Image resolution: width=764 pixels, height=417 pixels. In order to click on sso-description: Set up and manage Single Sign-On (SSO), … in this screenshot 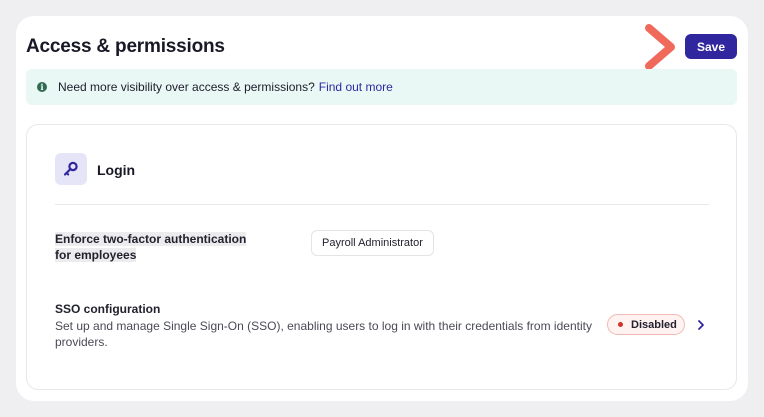, I will do `click(323, 334)`.